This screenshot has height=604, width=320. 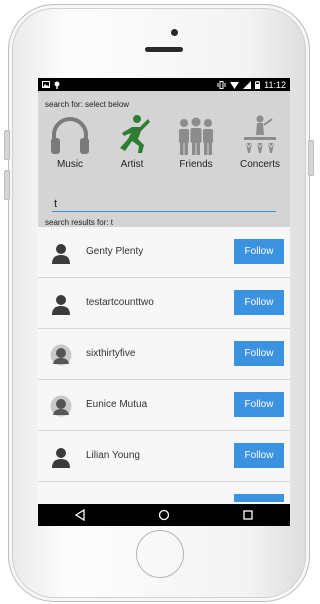 What do you see at coordinates (164, 148) in the screenshot?
I see `category-selector: Music Artist Friends Concerts` at bounding box center [164, 148].